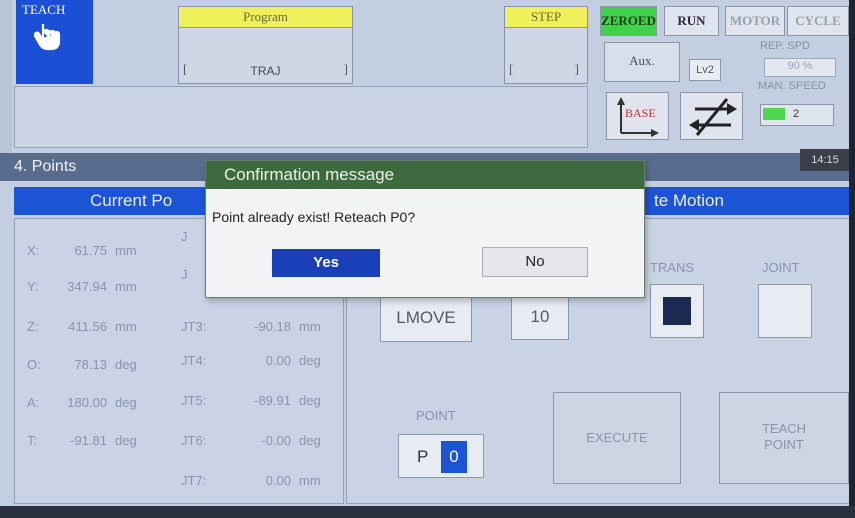 This screenshot has width=855, height=518. I want to click on motion-title: te Motion, so click(689, 200).